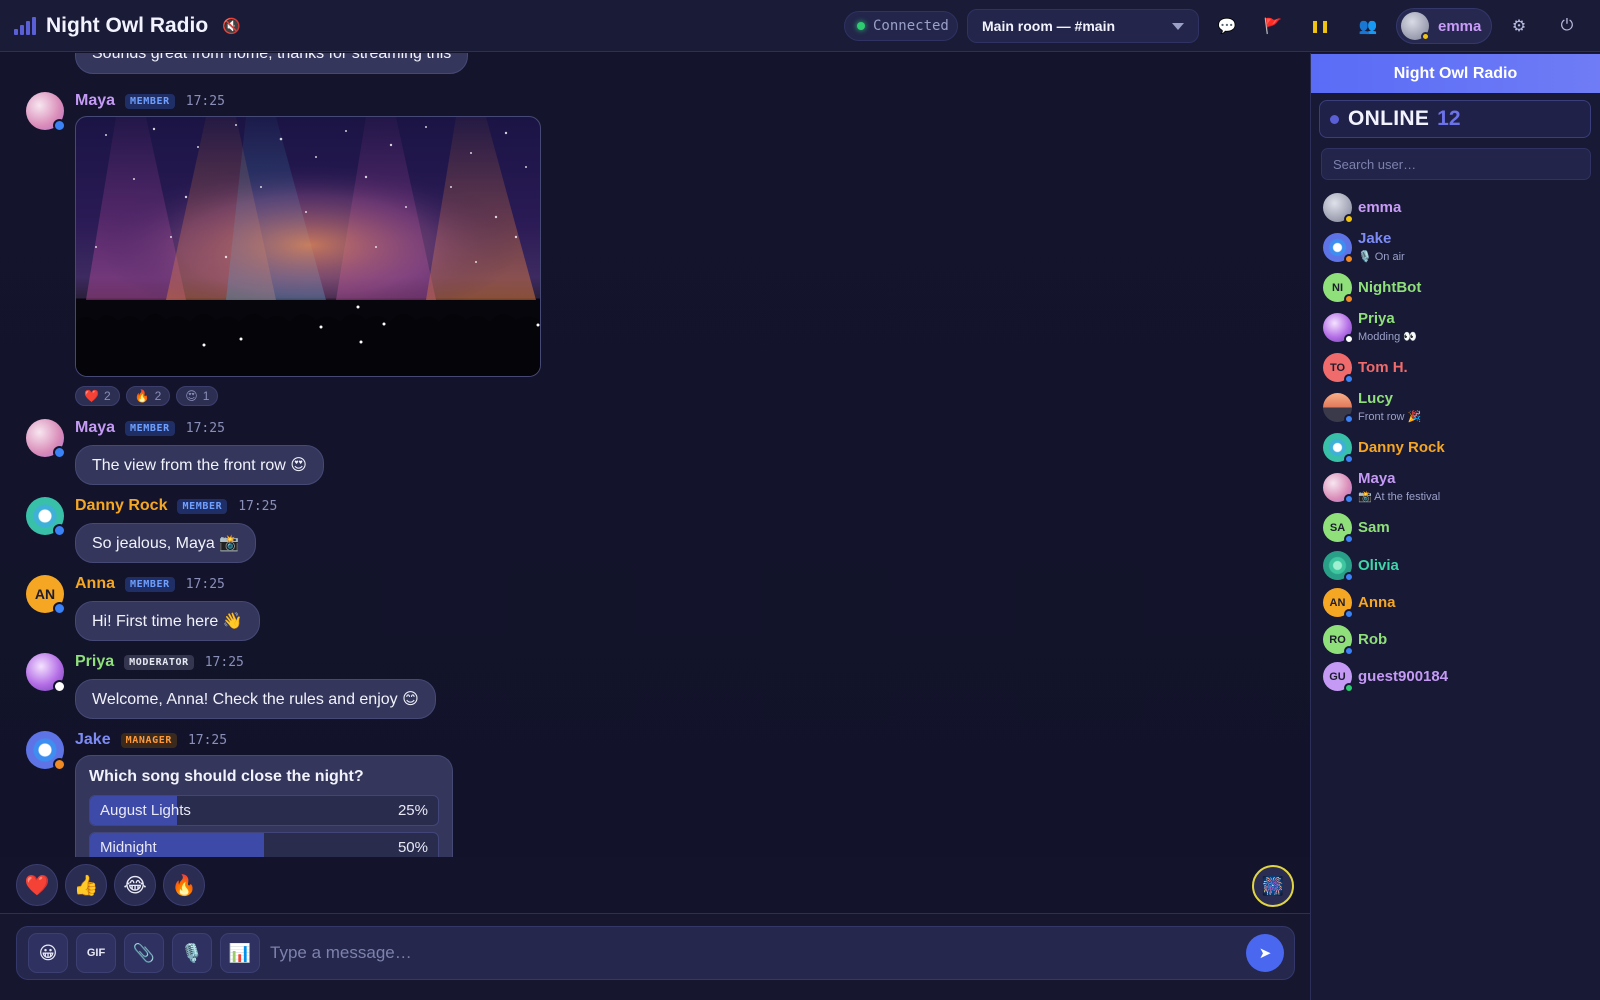  I want to click on reaction-chip: 🔥 2, so click(148, 396).